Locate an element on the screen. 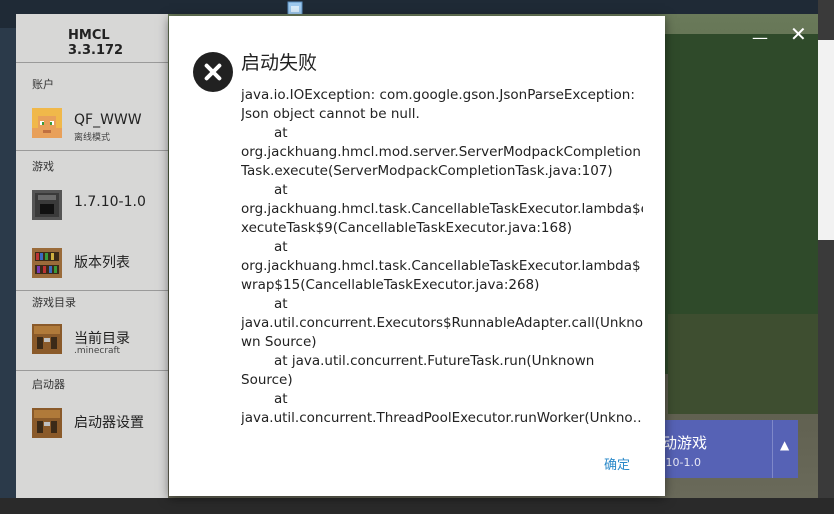 The height and width of the screenshot is (514, 834). game-version-label: 1.7.10-1.0 is located at coordinates (110, 202).